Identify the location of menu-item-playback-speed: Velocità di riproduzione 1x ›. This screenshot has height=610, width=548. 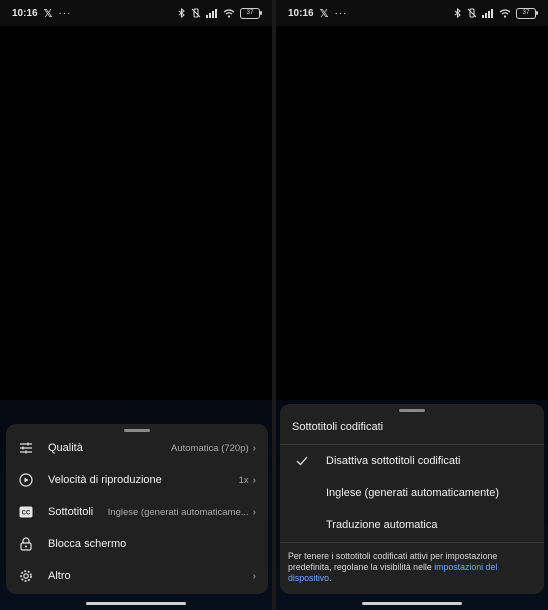
(137, 480).